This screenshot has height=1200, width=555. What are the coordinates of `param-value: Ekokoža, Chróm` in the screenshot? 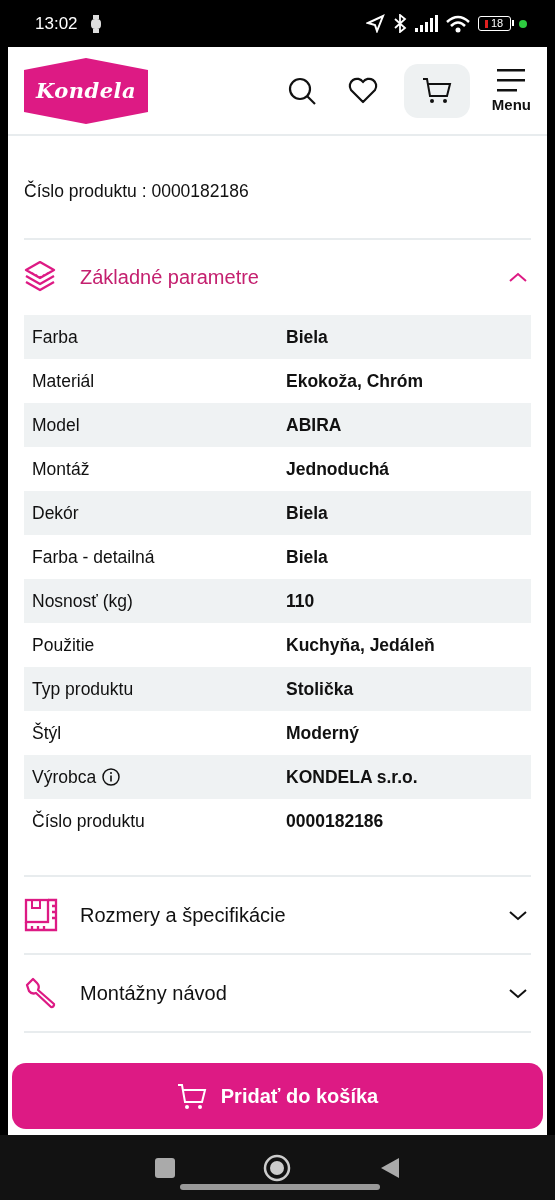 It's located at (355, 381).